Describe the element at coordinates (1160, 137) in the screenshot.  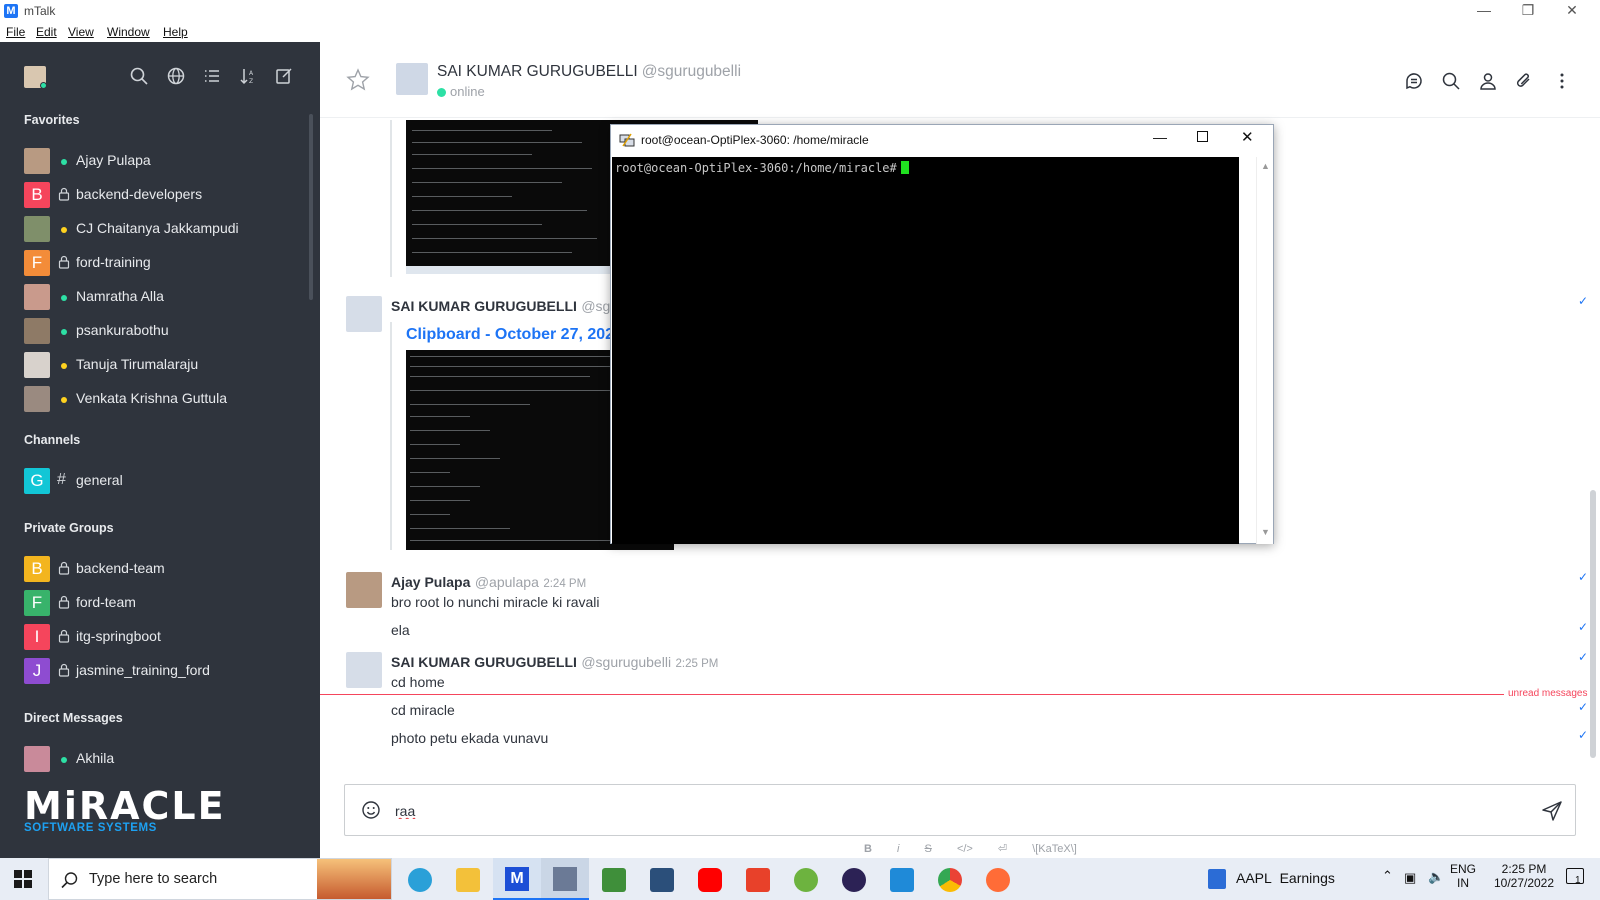
I see `terminal-minimize-icon: —` at that location.